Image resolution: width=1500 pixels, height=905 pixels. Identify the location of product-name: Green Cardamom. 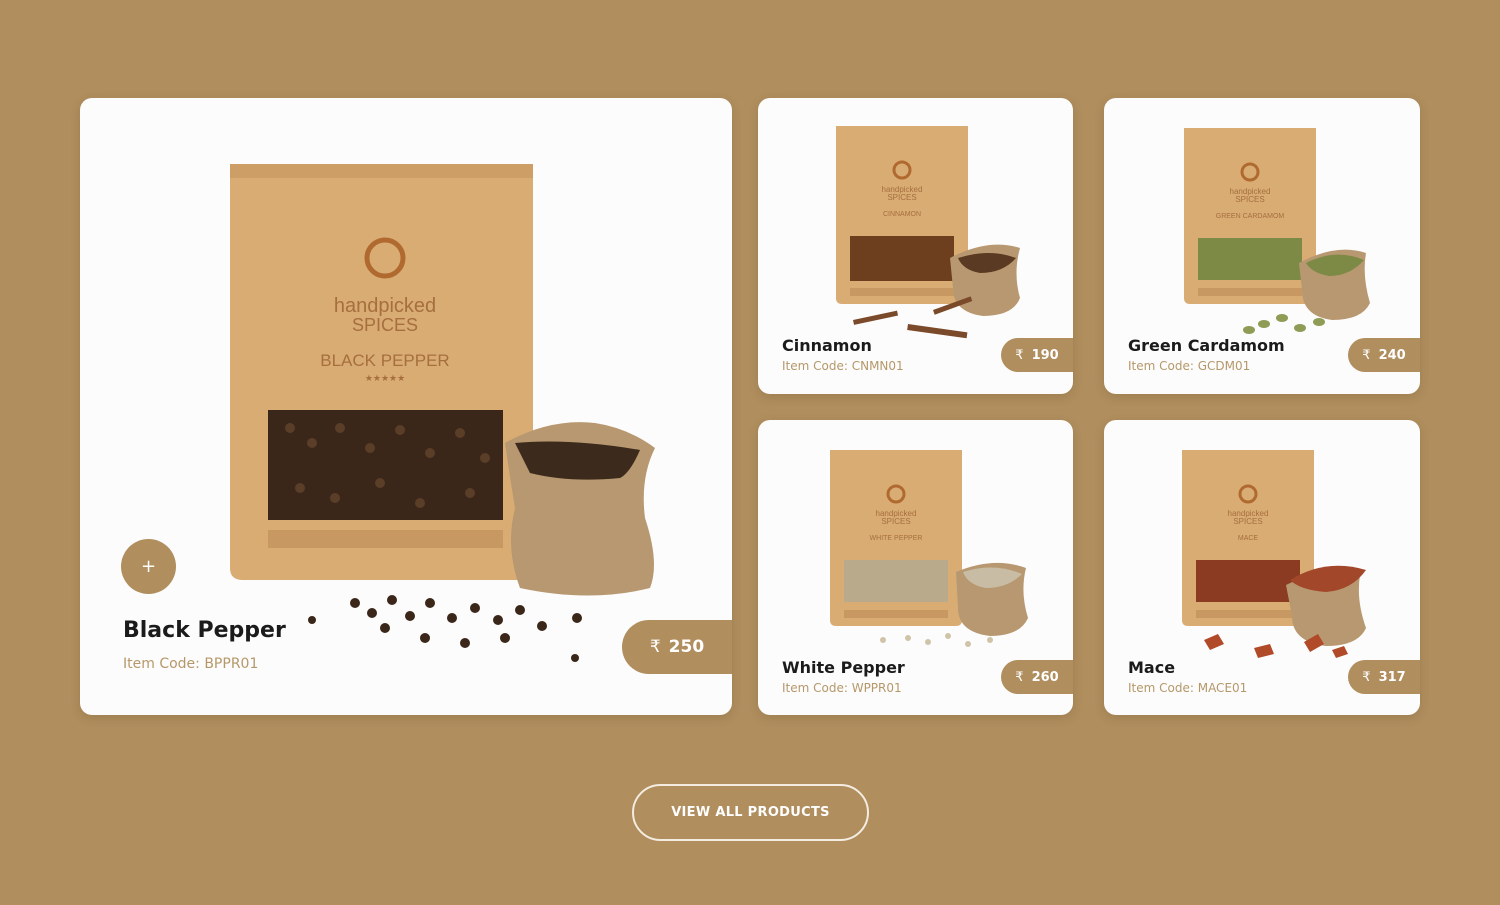
(1206, 345).